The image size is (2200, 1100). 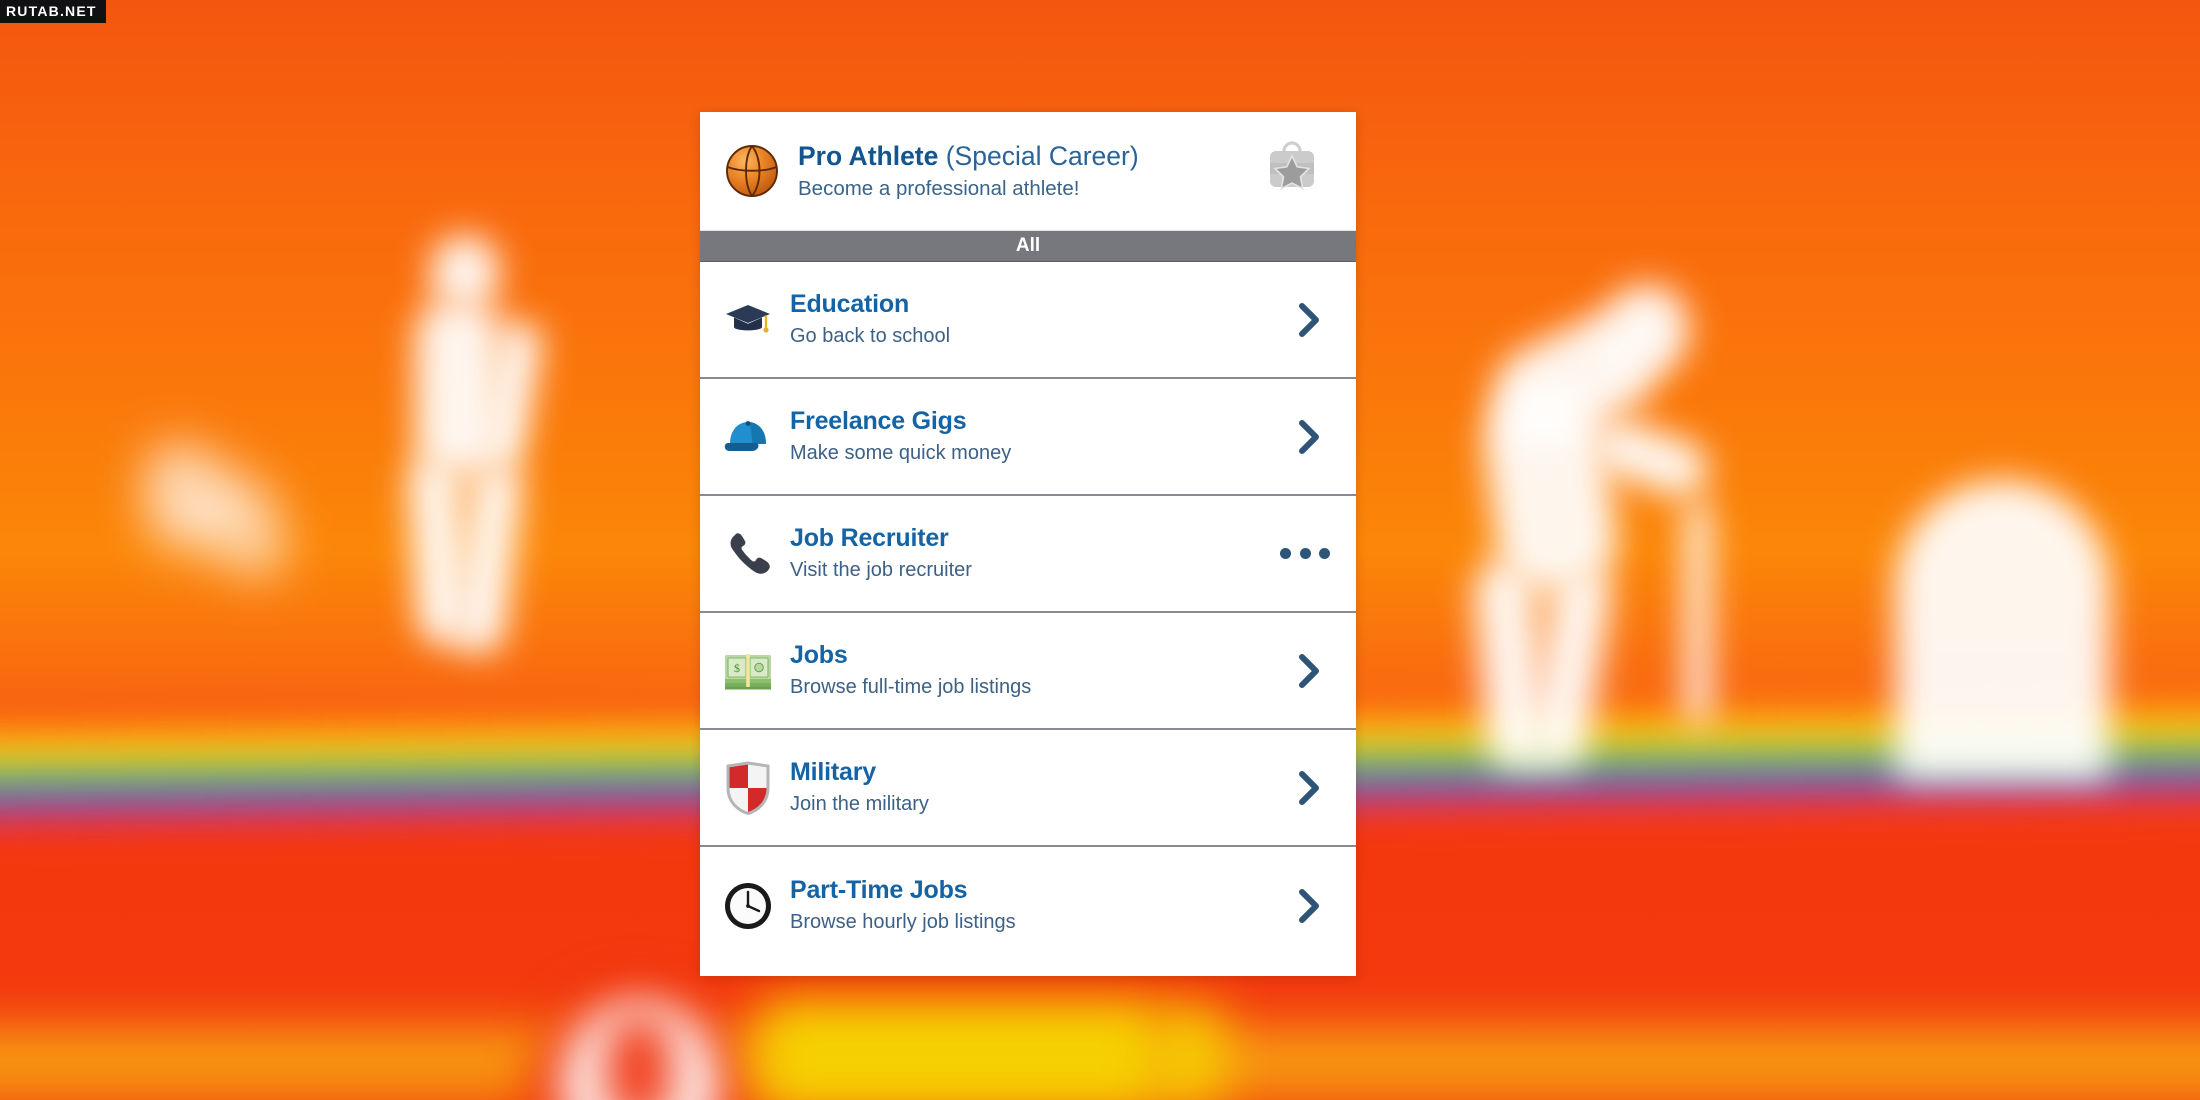 I want to click on list-item-education: Education Go back to school, so click(x=1028, y=320).